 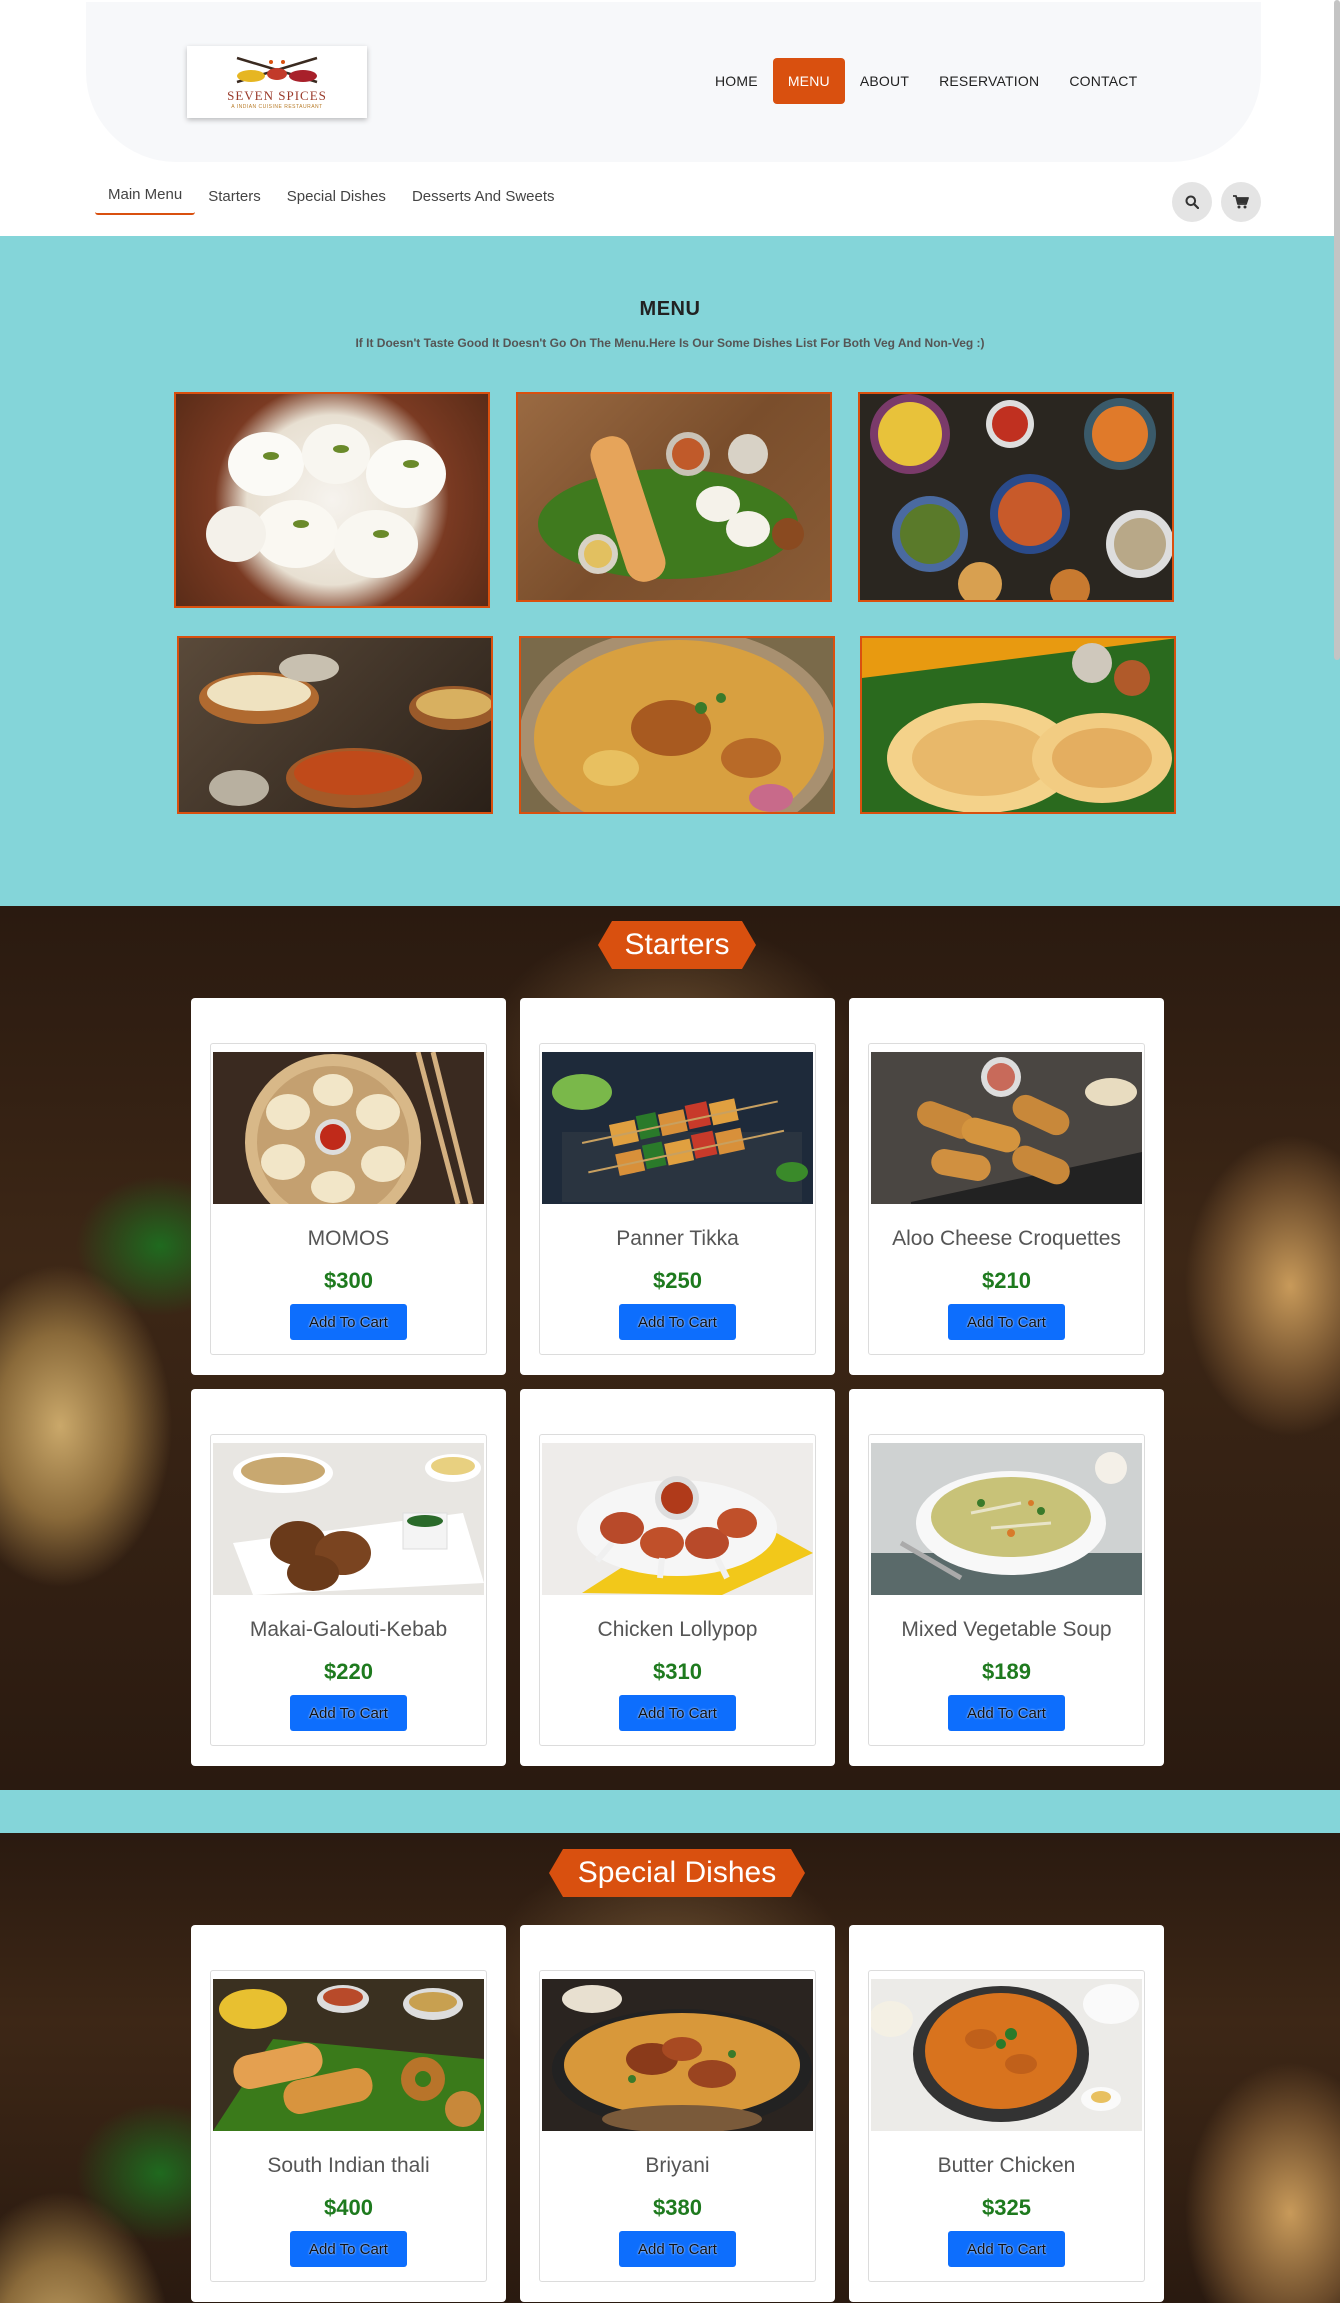 I want to click on menu-title: MENU, so click(x=670, y=309).